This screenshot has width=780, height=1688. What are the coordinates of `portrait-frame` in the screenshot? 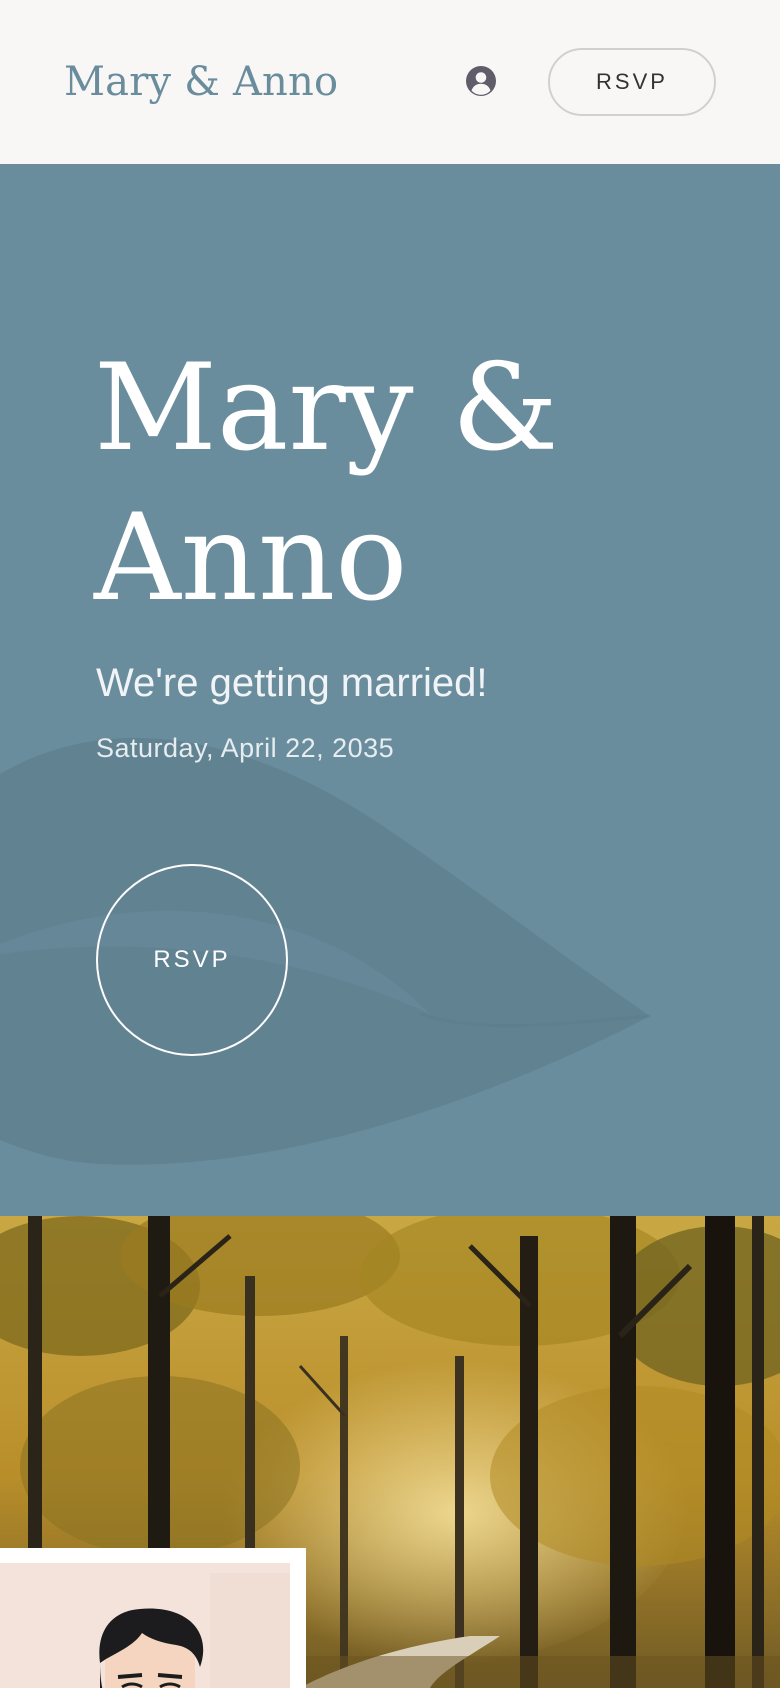 It's located at (153, 1618).